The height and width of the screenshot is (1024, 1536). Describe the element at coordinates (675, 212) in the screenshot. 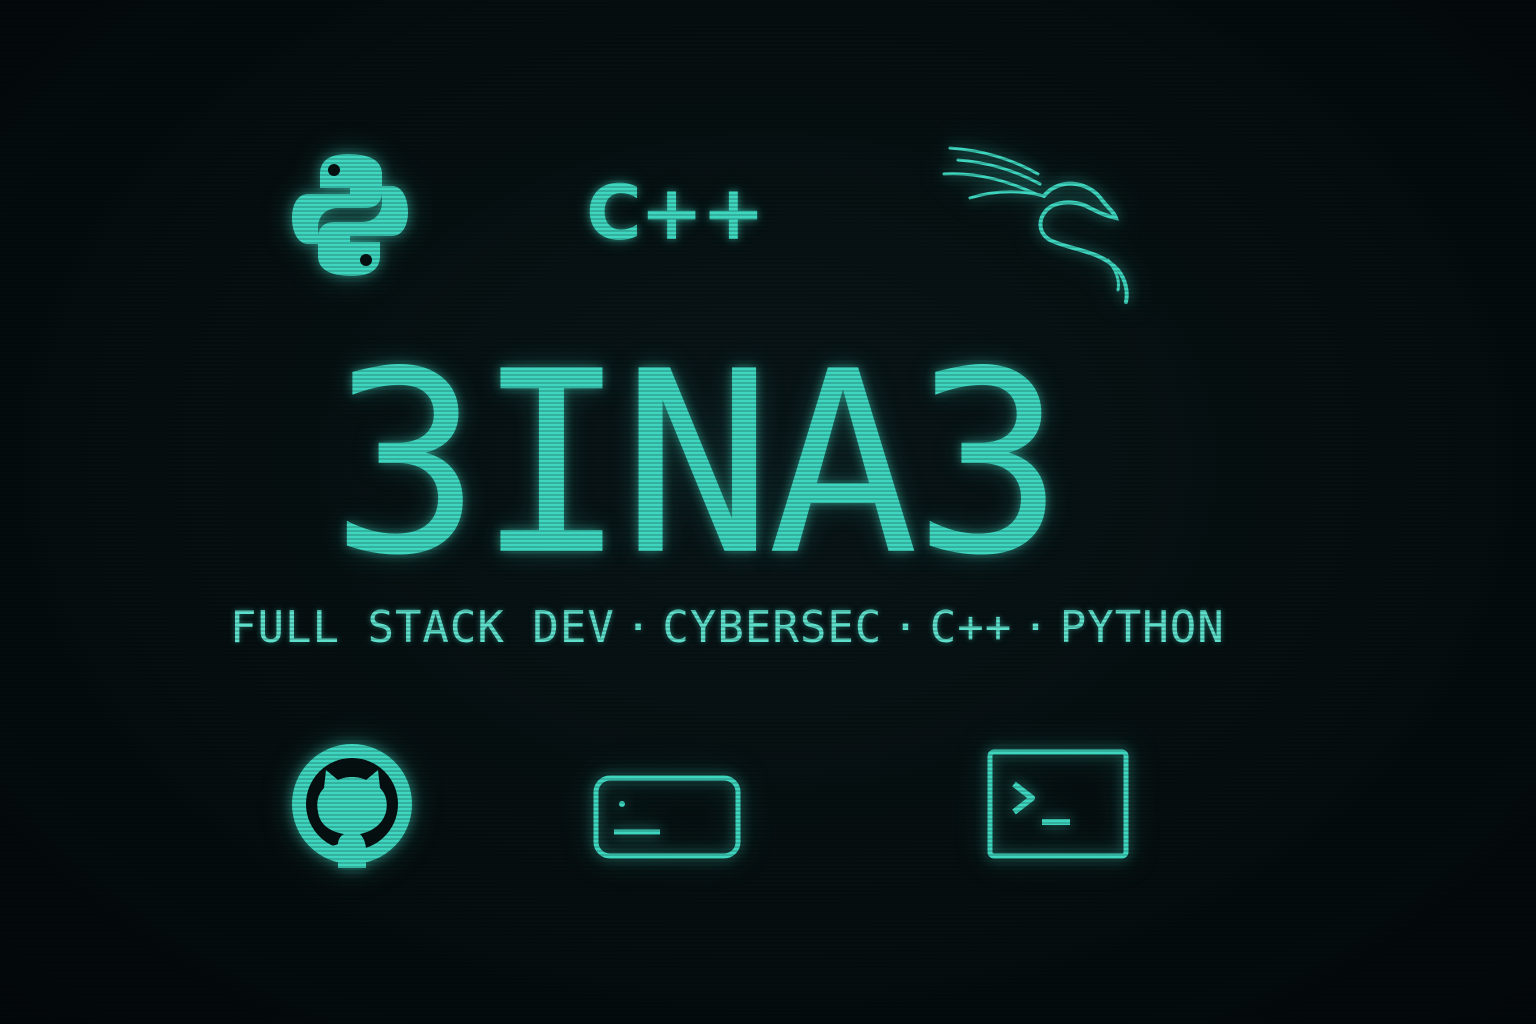

I see `cpp-logo: C++` at that location.